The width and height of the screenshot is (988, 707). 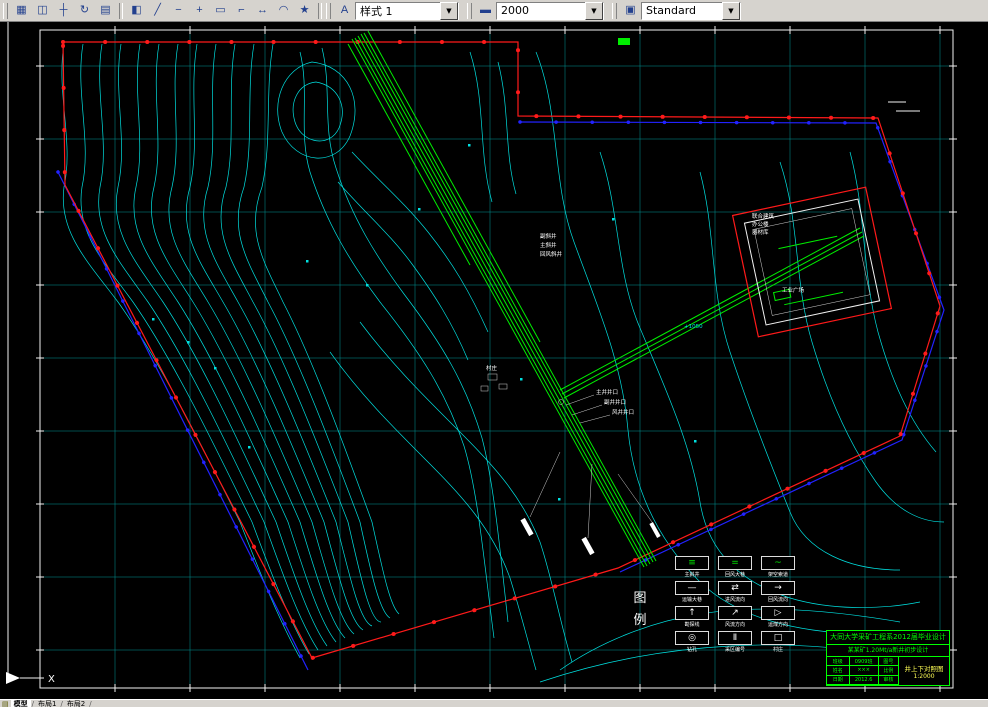 I want to click on legend-label: 村庄, so click(x=777, y=650).